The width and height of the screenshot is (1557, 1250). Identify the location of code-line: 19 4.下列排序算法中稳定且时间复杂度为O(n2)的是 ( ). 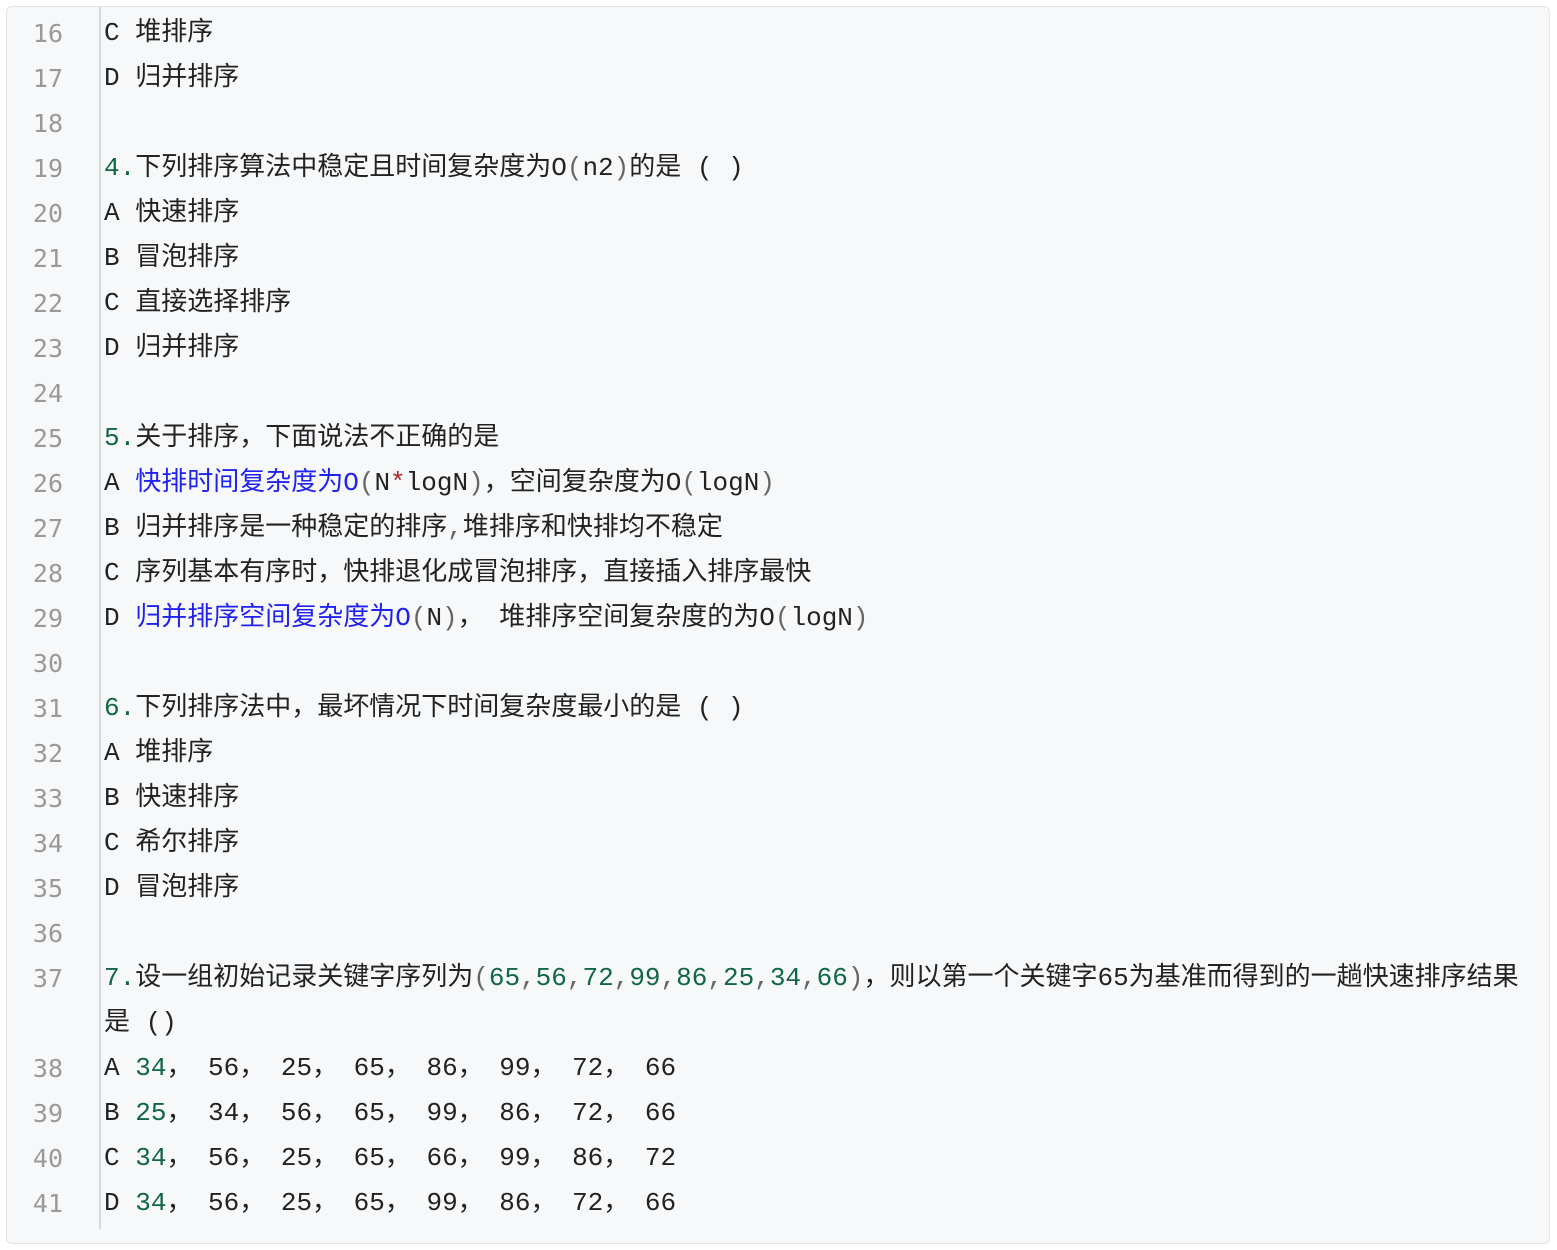
(778, 168).